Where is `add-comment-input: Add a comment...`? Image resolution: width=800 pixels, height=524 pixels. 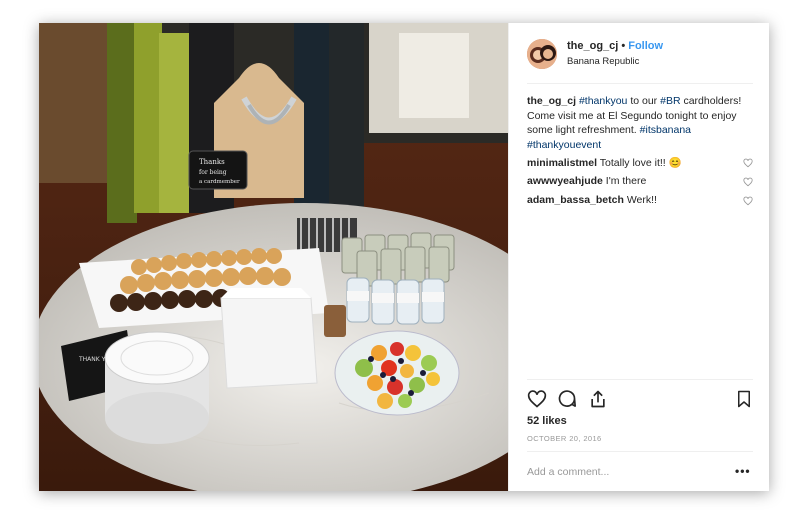
add-comment-input: Add a comment... is located at coordinates (568, 472).